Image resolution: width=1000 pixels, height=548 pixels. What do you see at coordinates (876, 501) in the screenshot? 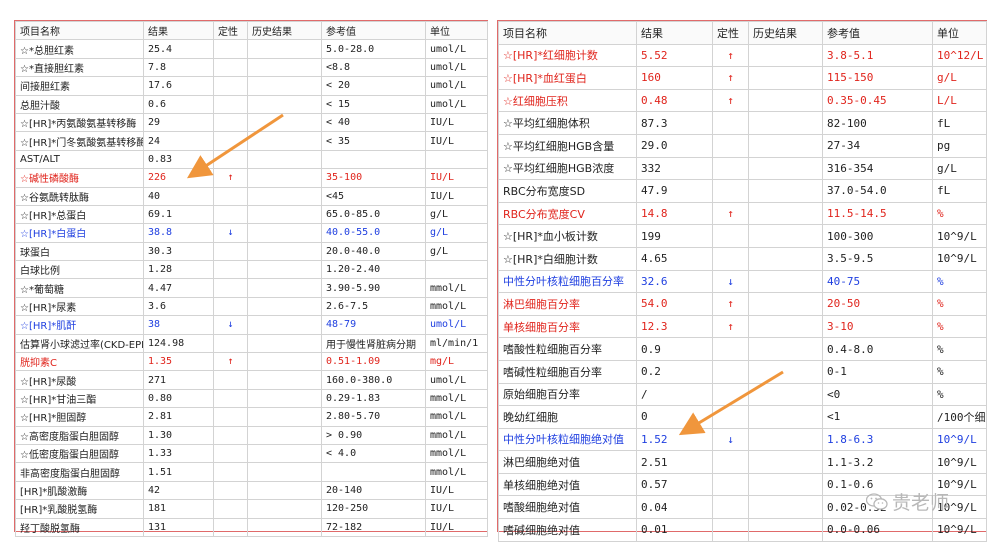
I see `wechat-icon` at bounding box center [876, 501].